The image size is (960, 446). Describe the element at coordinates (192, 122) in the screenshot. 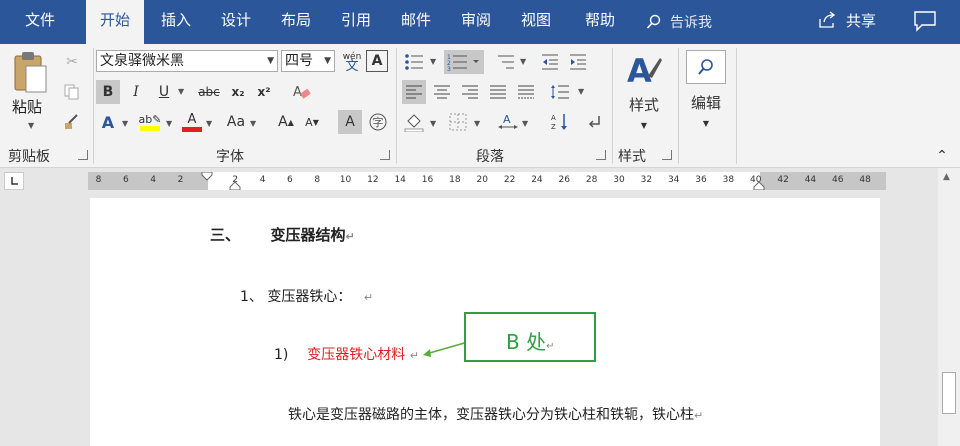

I see `font-color-button: A` at that location.